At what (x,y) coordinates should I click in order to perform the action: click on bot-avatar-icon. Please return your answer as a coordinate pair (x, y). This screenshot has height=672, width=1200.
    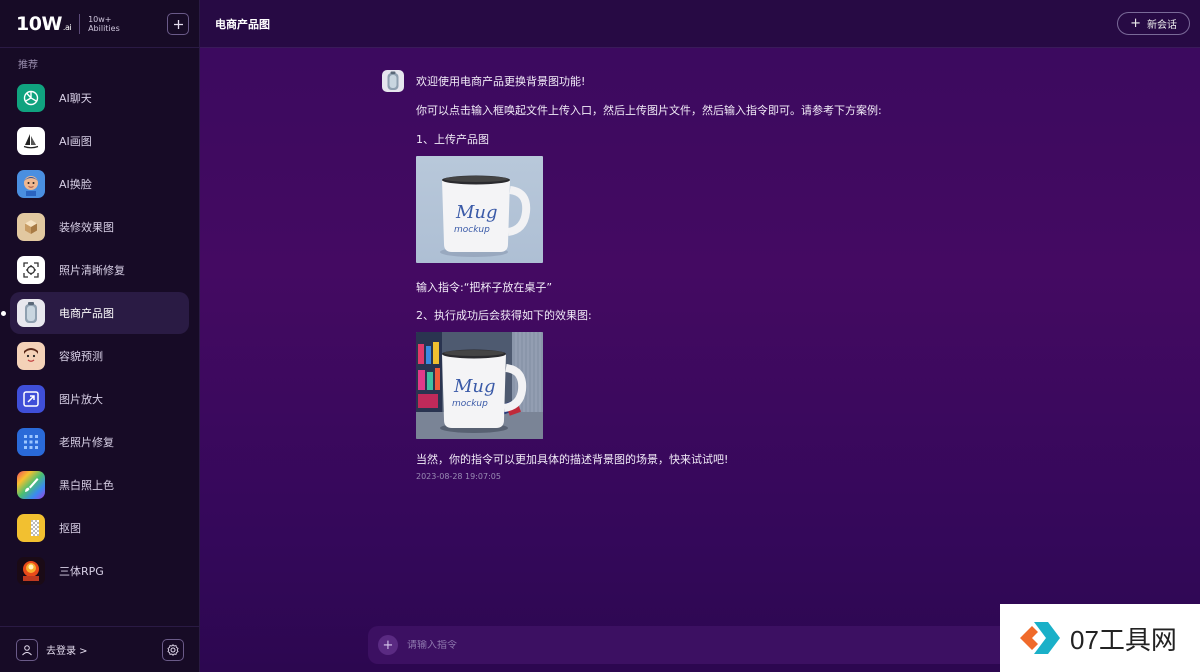
    Looking at the image, I should click on (393, 81).